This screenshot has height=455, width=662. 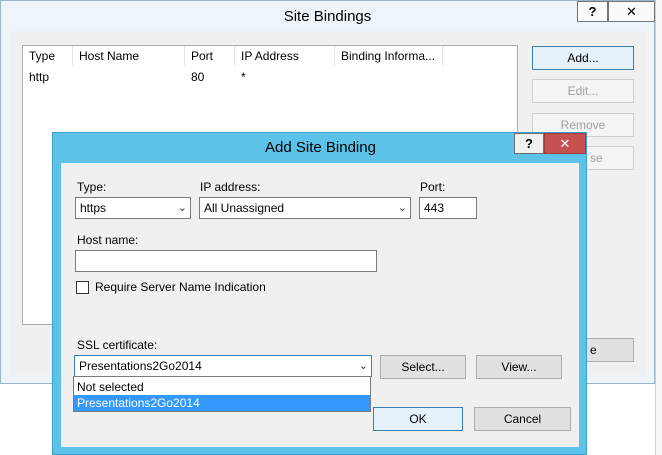 What do you see at coordinates (133, 208) in the screenshot?
I see `type-select: https ⌄` at bounding box center [133, 208].